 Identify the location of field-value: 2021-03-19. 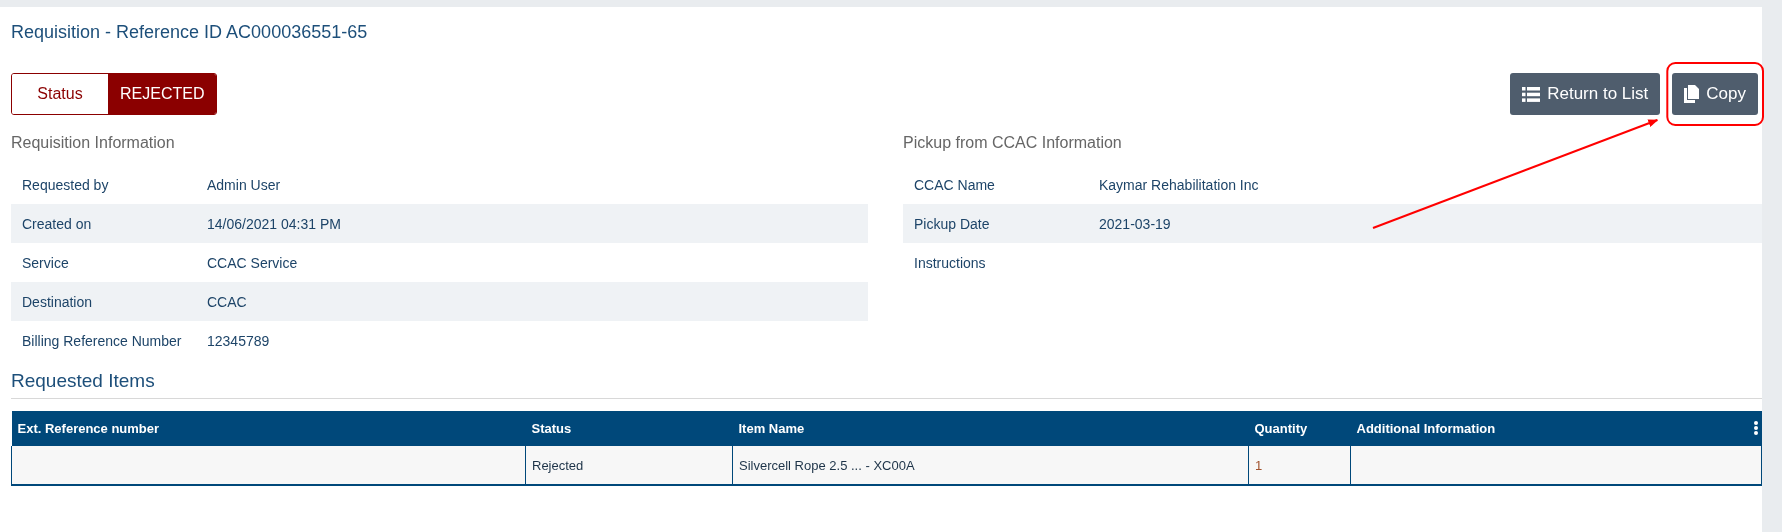
(1135, 223).